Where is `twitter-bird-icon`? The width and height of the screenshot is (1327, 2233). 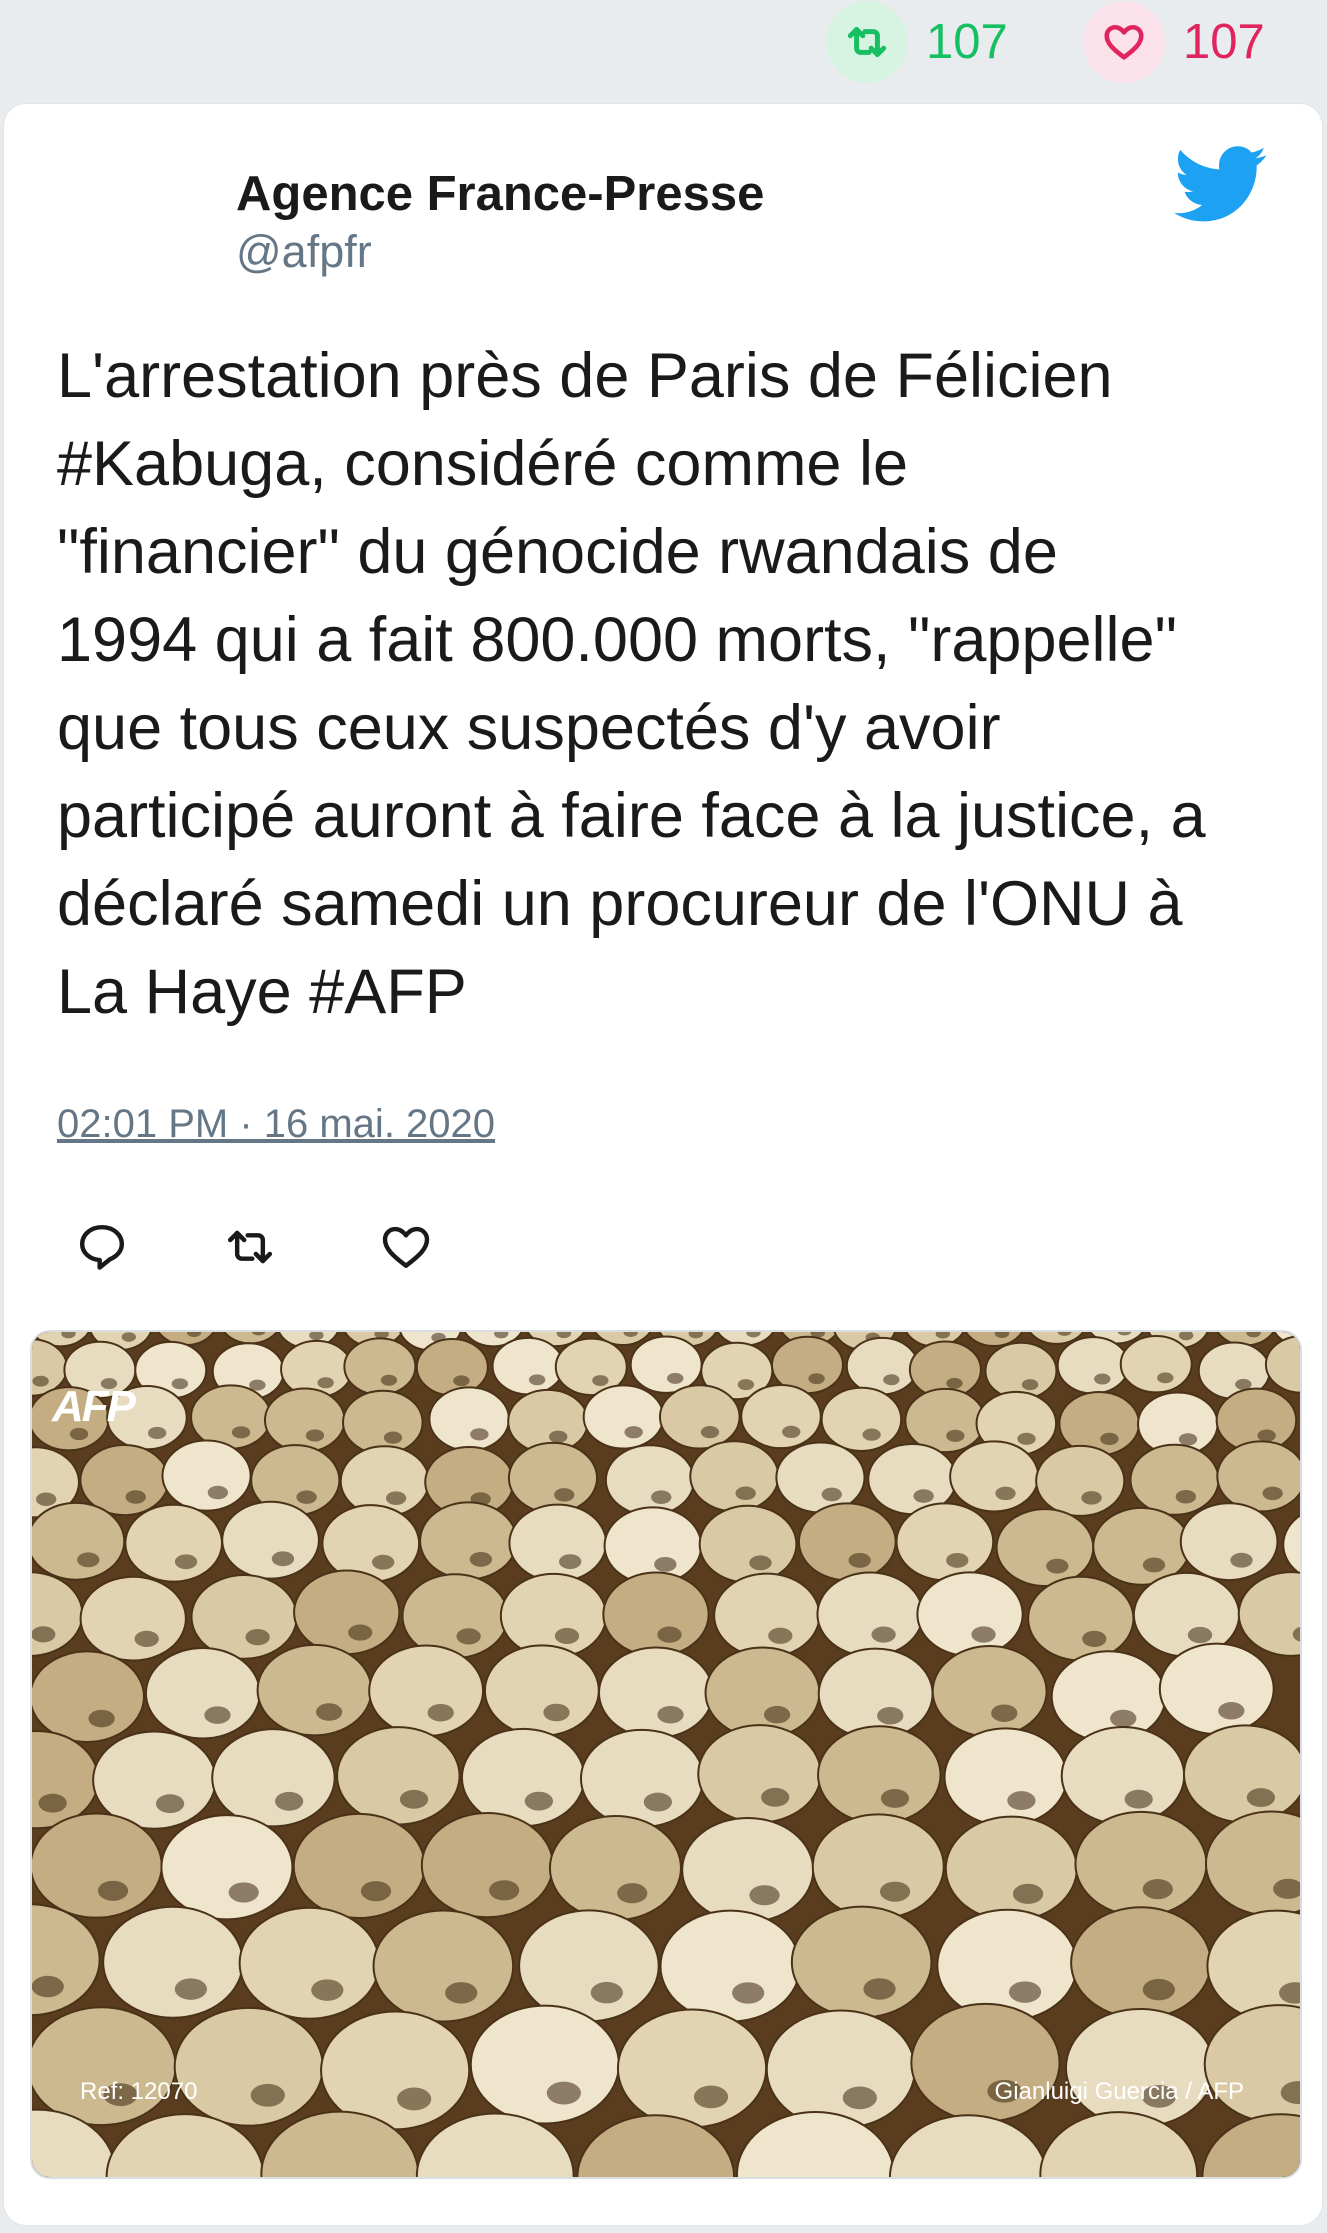
twitter-bird-icon is located at coordinates (1221, 185).